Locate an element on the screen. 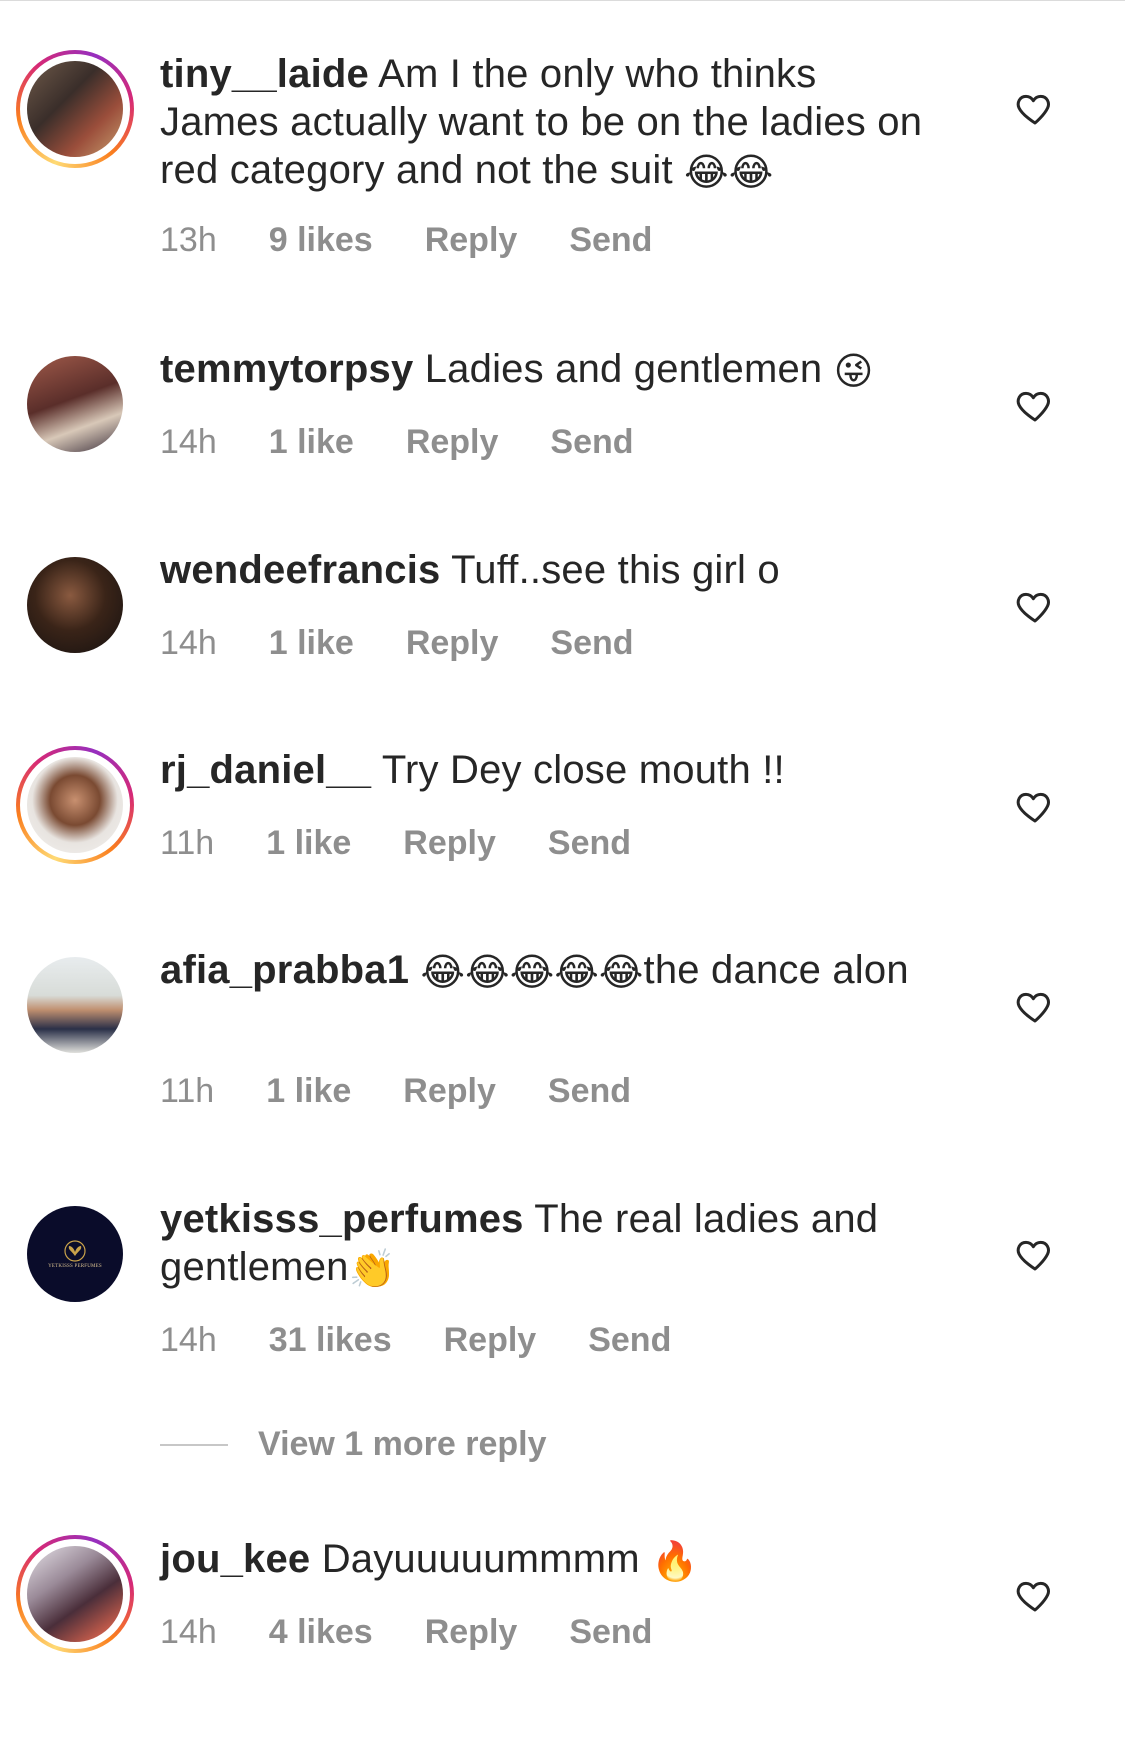 This screenshot has height=1740, width=1125. comment-time: 13h is located at coordinates (188, 240).